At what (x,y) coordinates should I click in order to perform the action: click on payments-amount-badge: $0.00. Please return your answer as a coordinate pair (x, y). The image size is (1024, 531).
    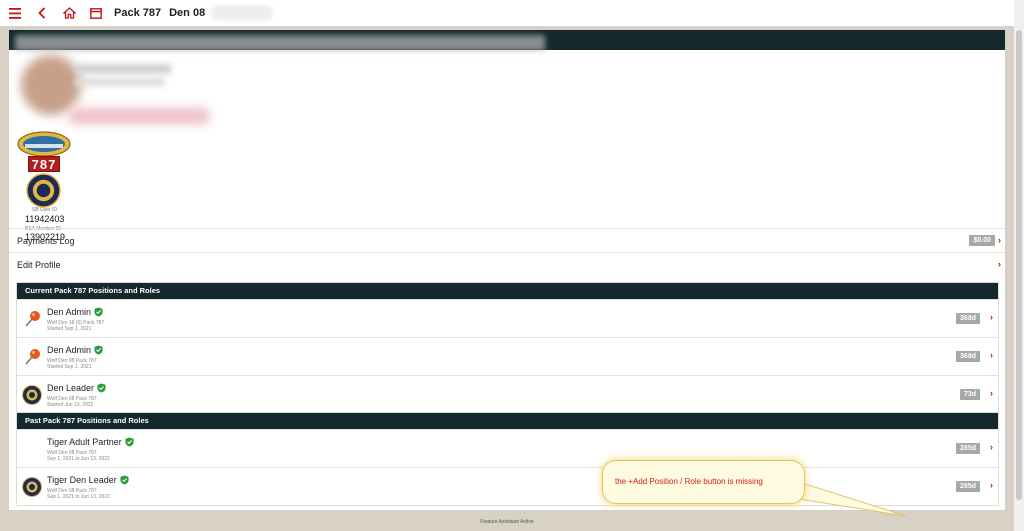
    Looking at the image, I should click on (982, 240).